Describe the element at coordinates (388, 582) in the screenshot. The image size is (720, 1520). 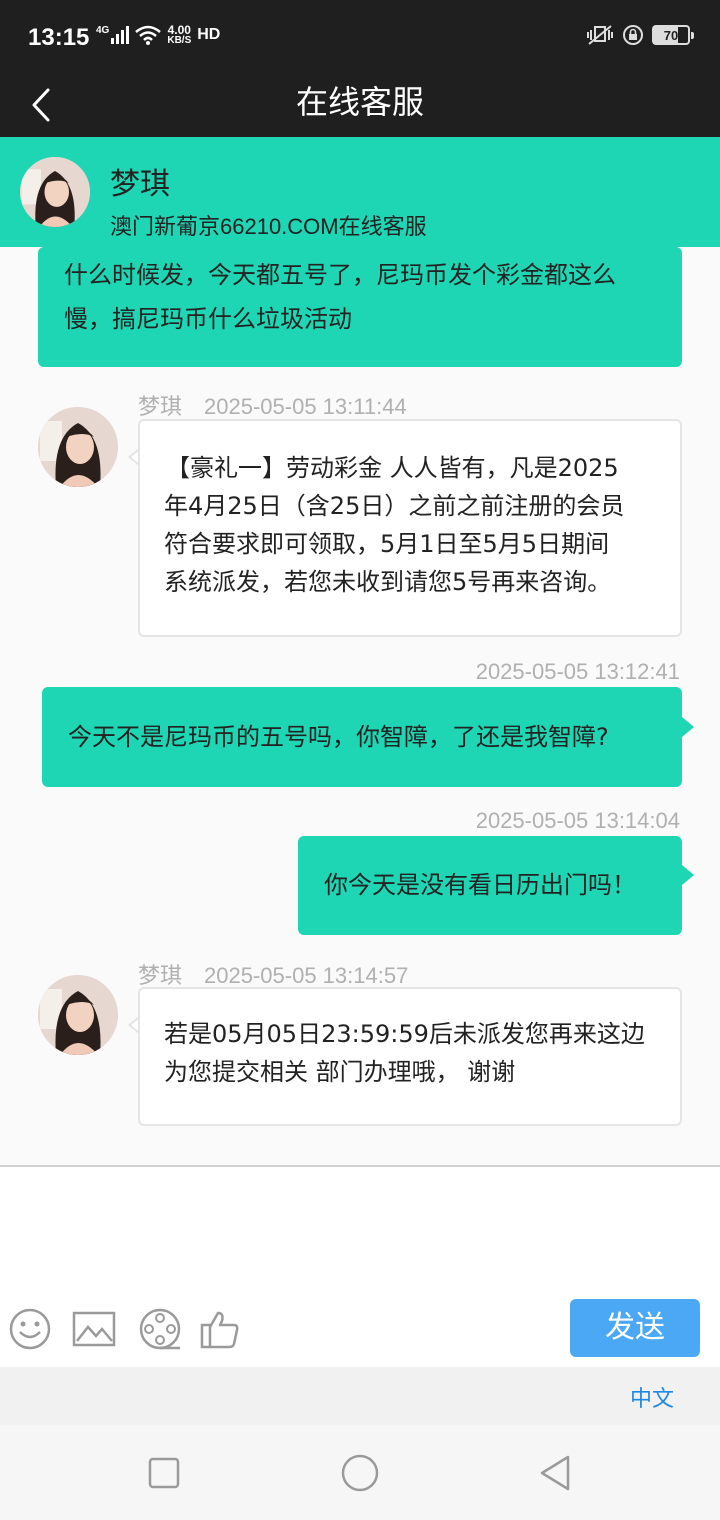
I see `message-line: 系统派发，若您未收到请您5号再来咨询。` at that location.